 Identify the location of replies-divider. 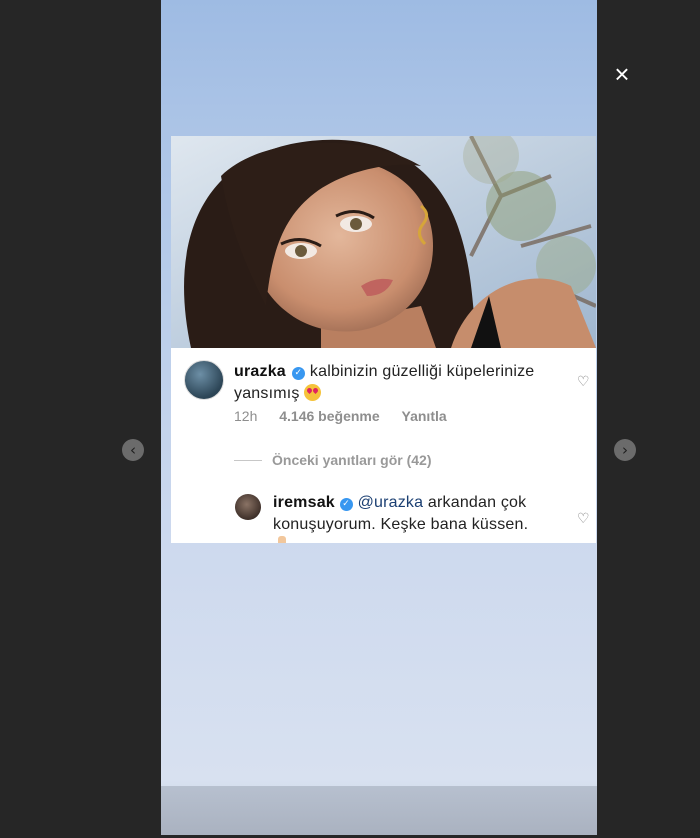
(248, 460).